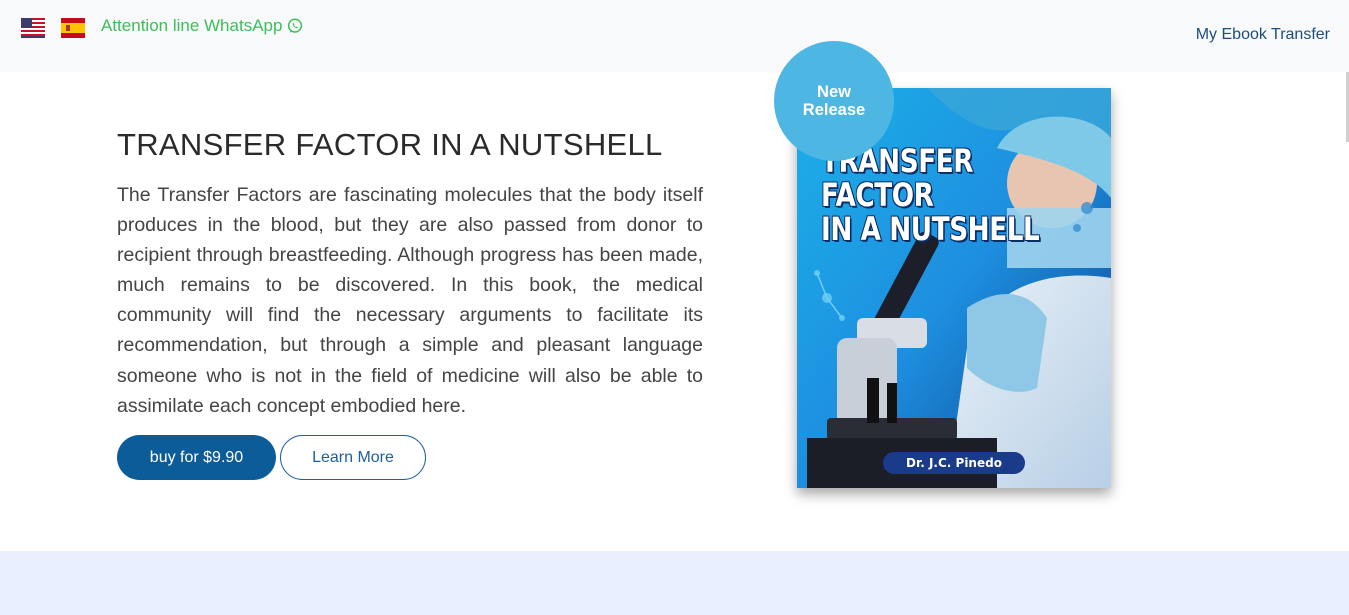 The height and width of the screenshot is (615, 1349). I want to click on buy-button: buy for $9.90, so click(196, 457).